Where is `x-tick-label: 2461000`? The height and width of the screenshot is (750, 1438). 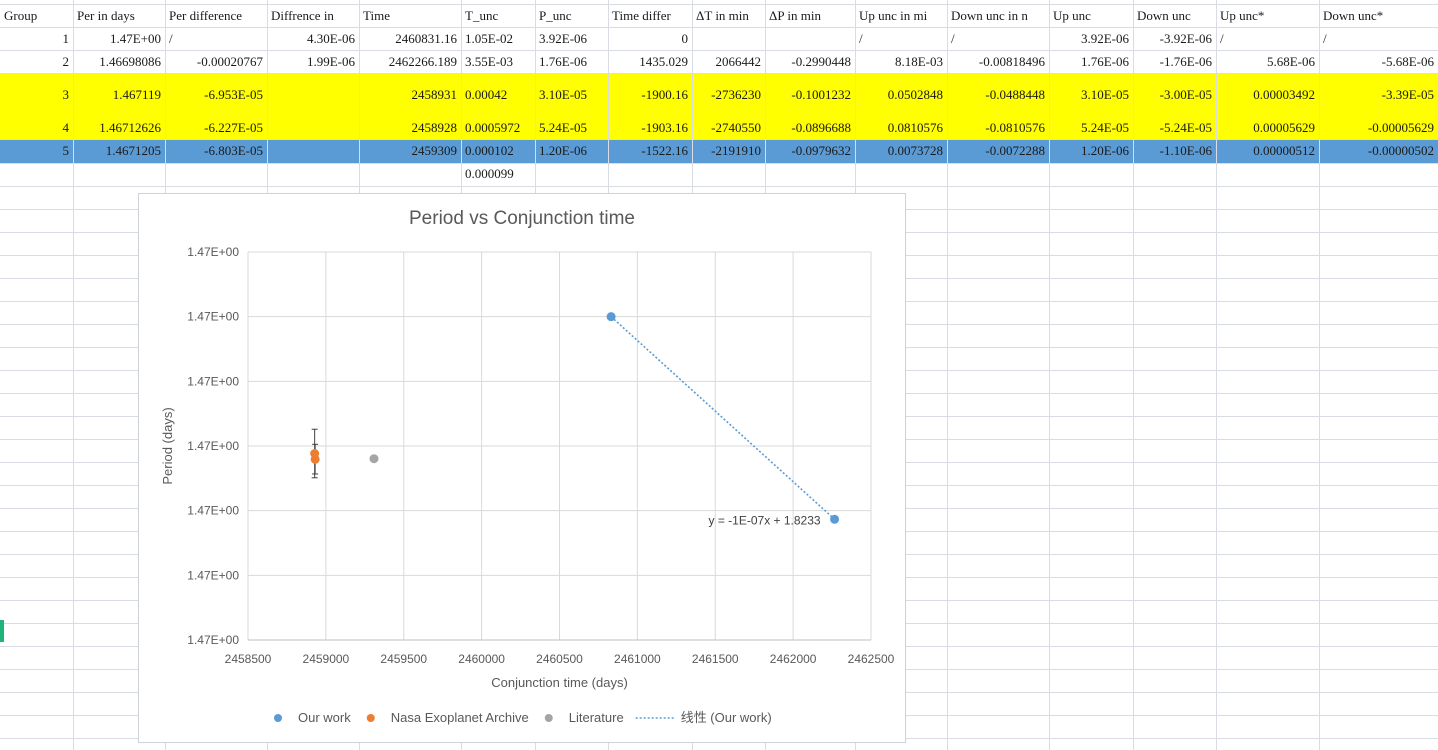 x-tick-label: 2461000 is located at coordinates (637, 659).